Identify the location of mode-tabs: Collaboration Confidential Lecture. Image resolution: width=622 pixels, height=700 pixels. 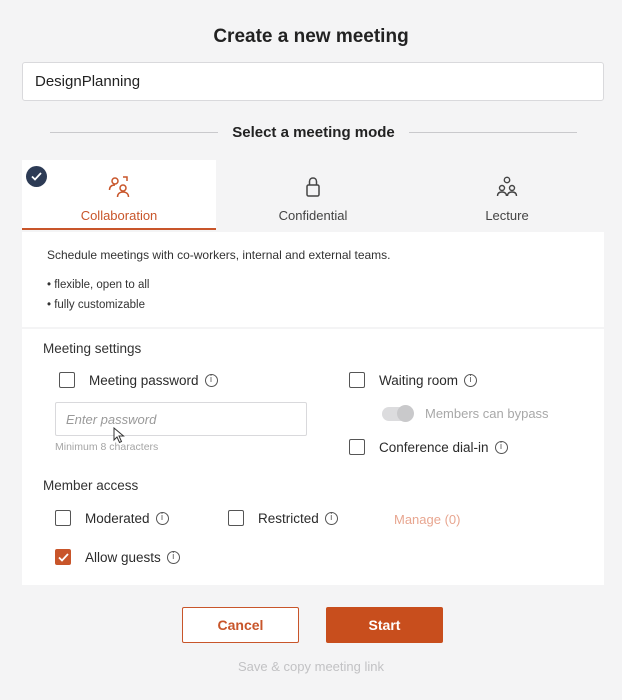
(313, 195).